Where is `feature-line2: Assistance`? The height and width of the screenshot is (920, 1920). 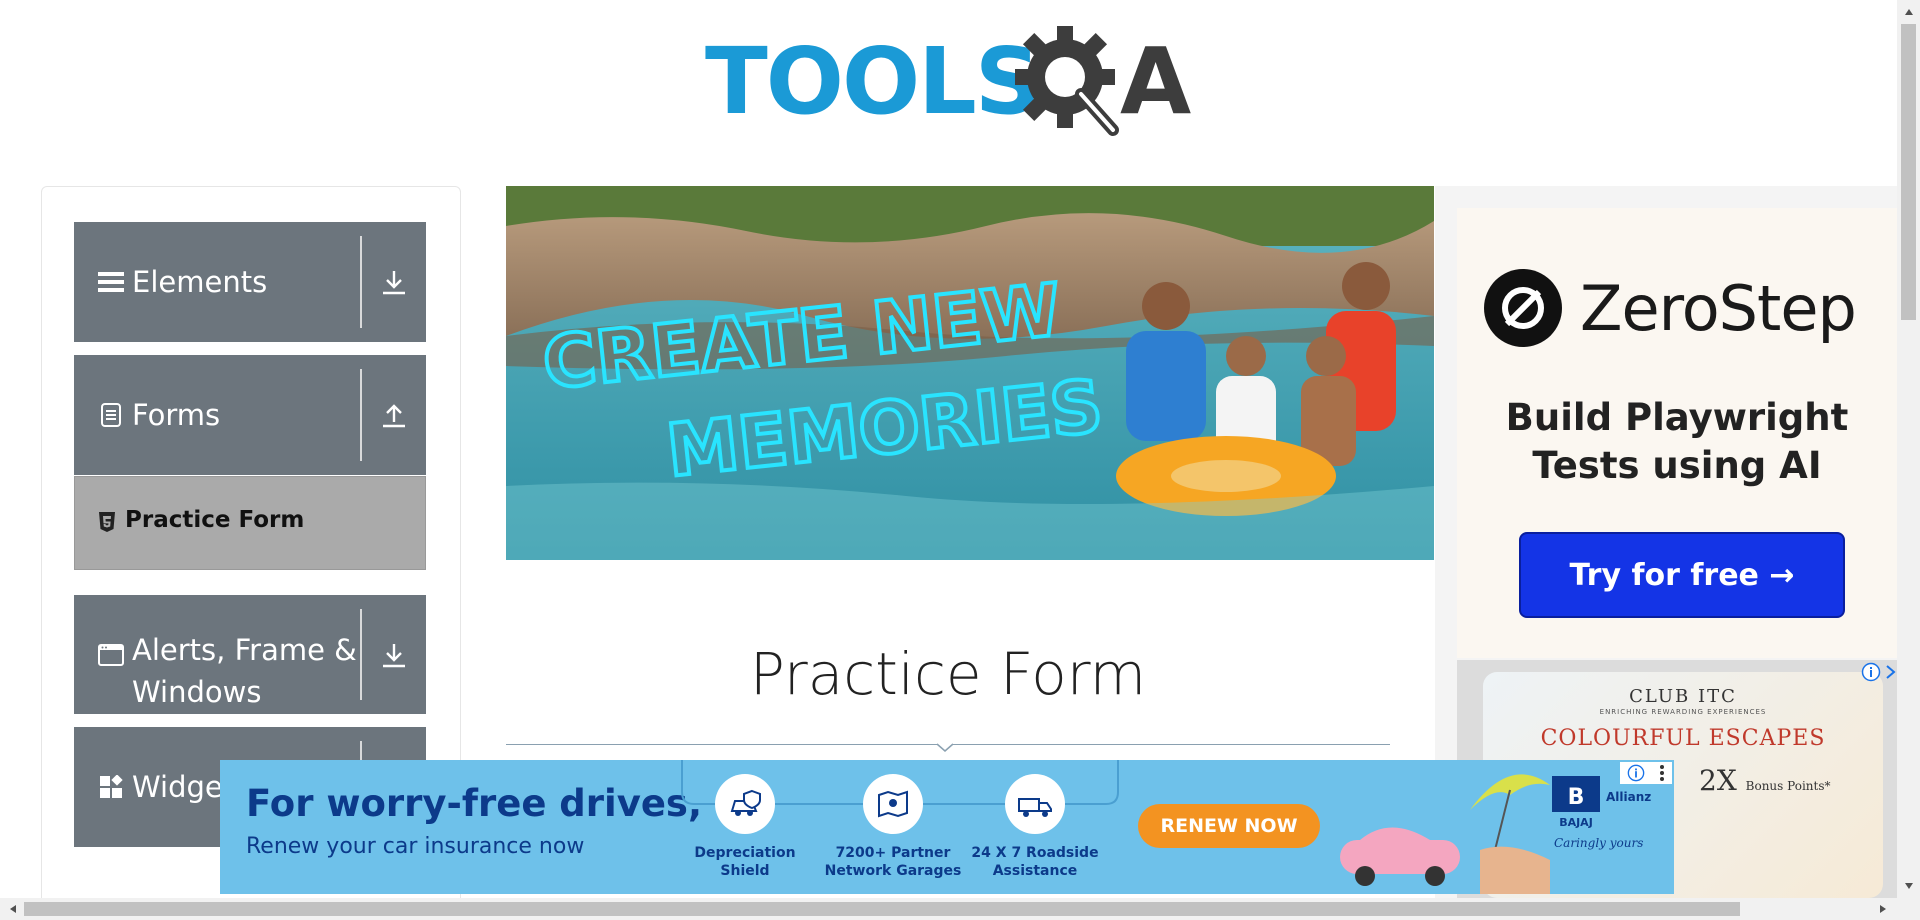
feature-line2: Assistance is located at coordinates (1035, 871).